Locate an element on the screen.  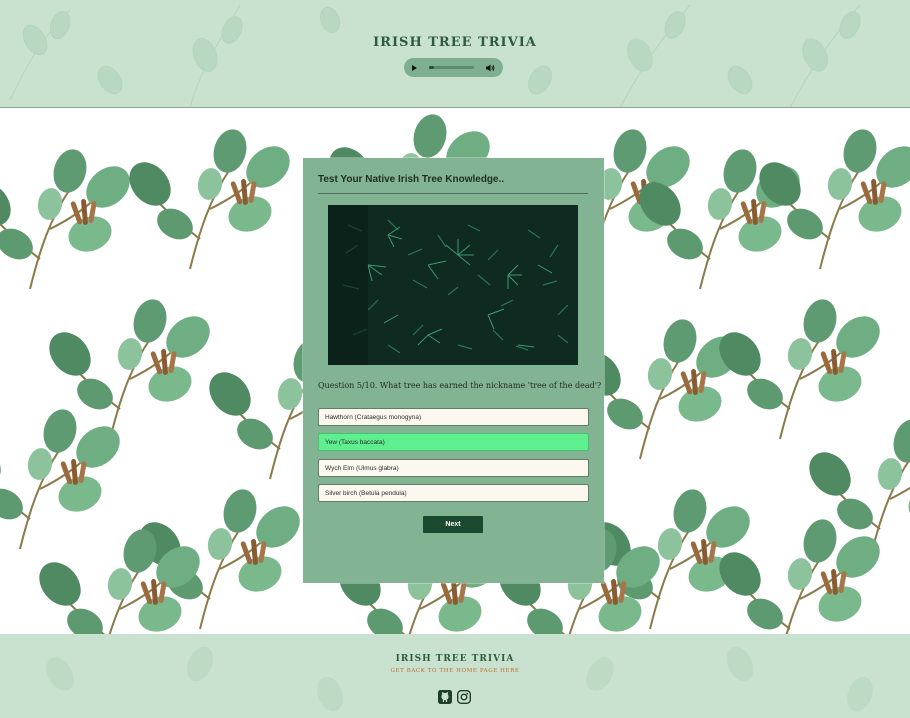
audio-progress-bar is located at coordinates (451, 67).